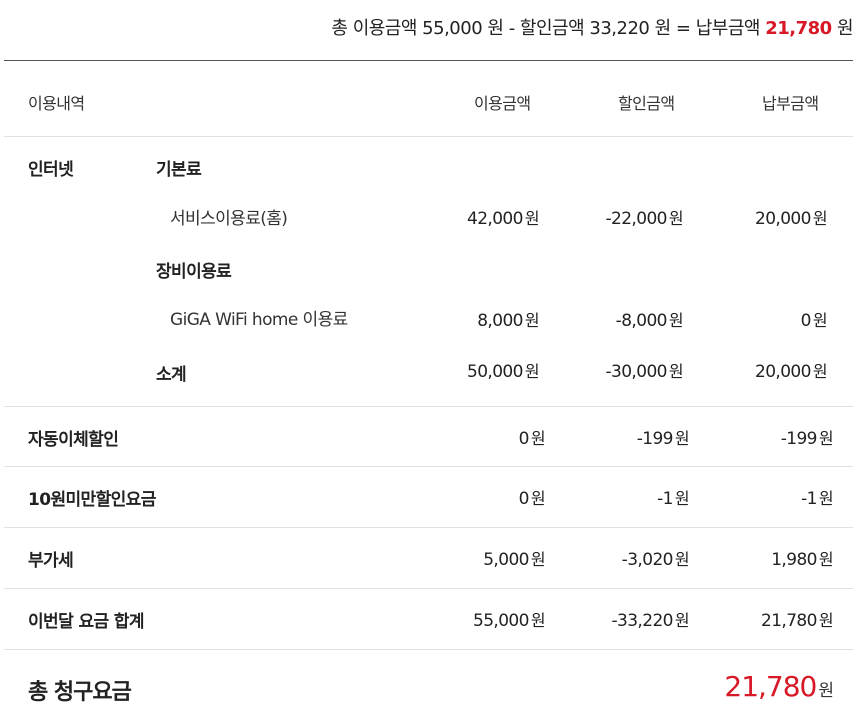  Describe the element at coordinates (650, 621) in the screenshot. I see `row-month-total-discount: -33,220 원` at that location.